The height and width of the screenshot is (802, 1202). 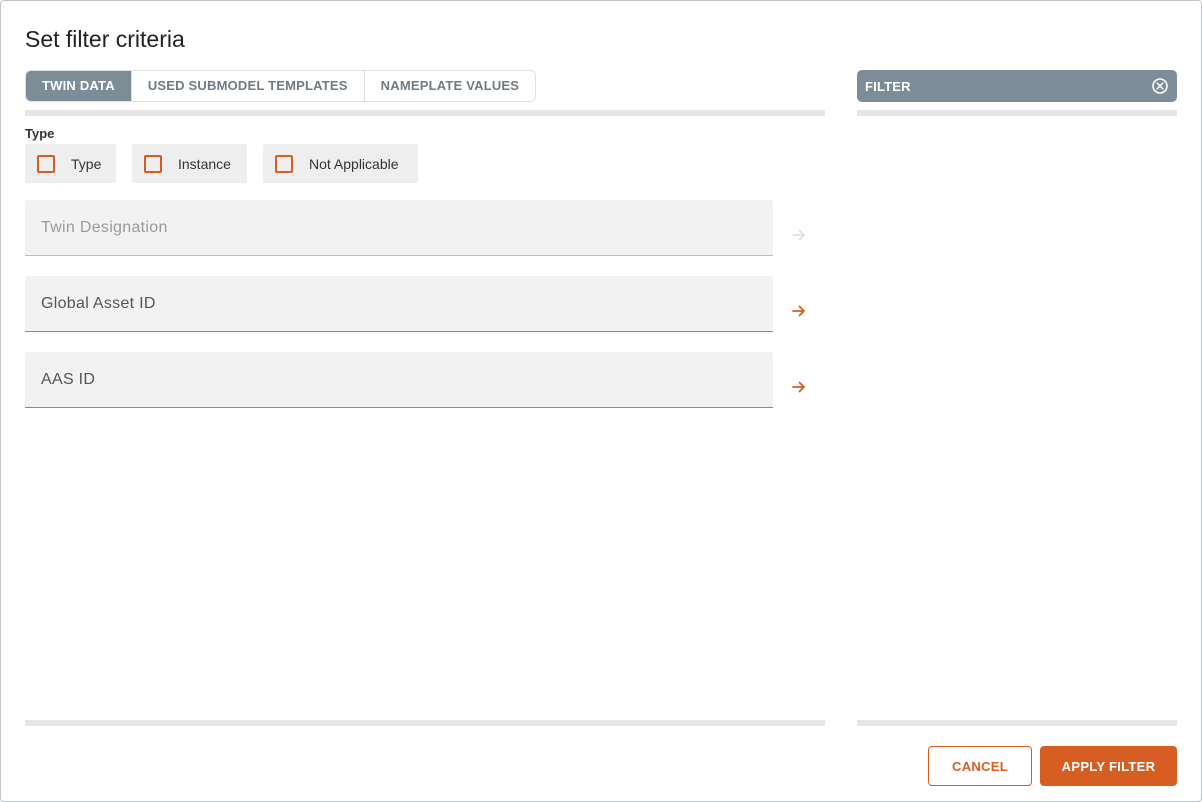 I want to click on type-group-label: Type, so click(x=40, y=133).